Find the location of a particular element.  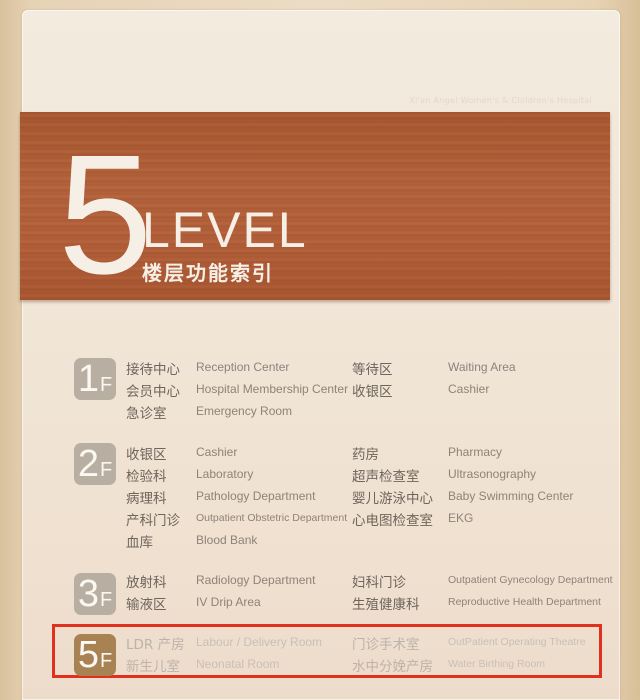

room-en: Reproductive Health Department is located at coordinates (524, 602).